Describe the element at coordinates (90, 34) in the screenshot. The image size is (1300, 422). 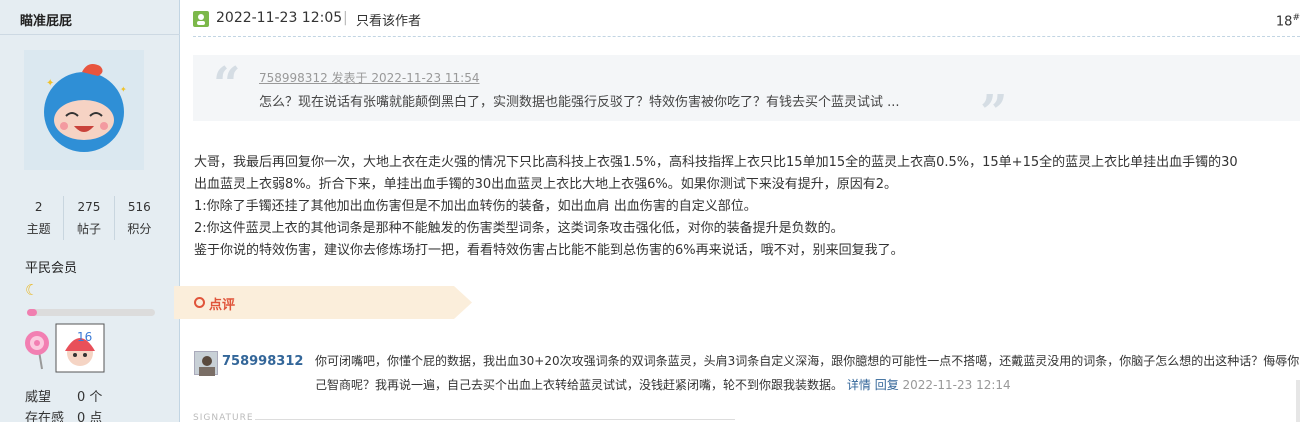
I see `divider` at that location.